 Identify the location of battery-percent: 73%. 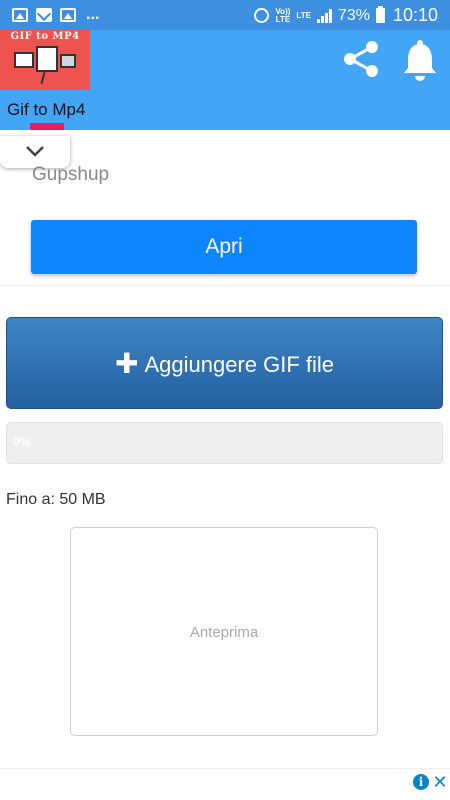
(353, 15).